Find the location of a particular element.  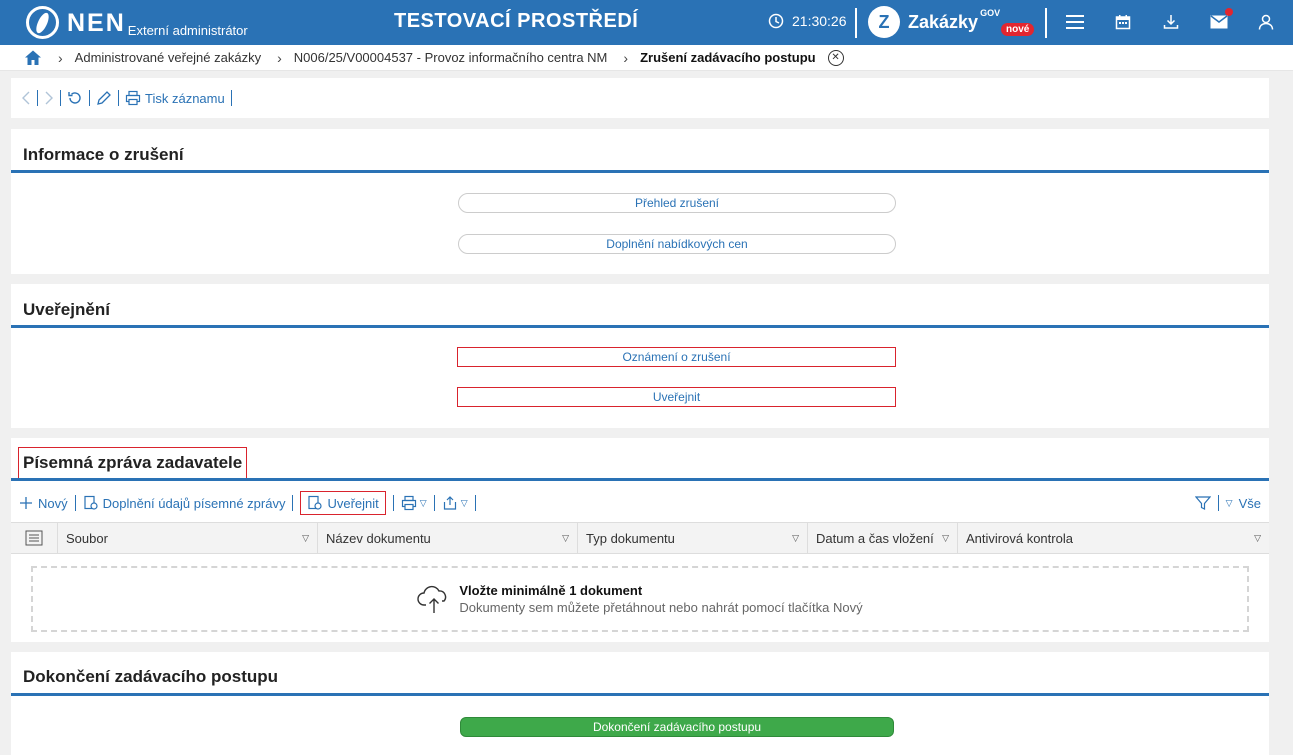

complete-procedure-button: Dokončení zadávacího postupu is located at coordinates (677, 727).